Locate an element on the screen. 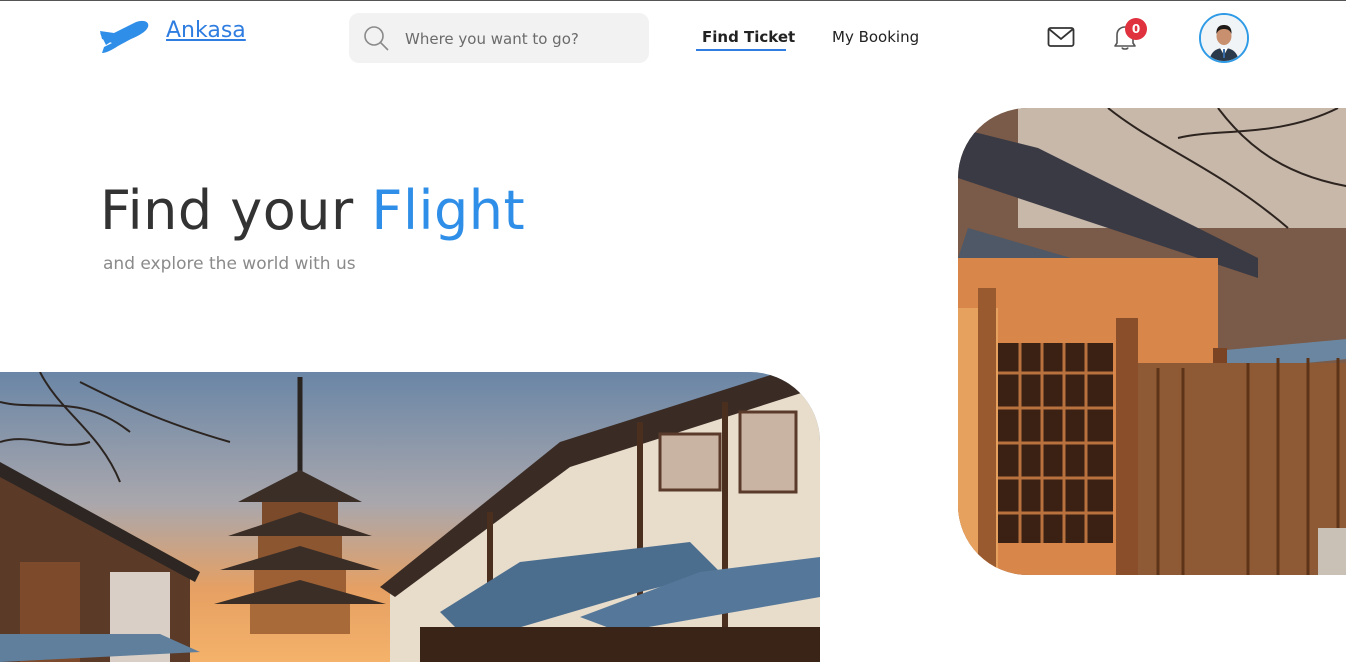 Image resolution: width=1346 pixels, height=662 pixels. nav-find-ticket: Find Ticket is located at coordinates (748, 37).